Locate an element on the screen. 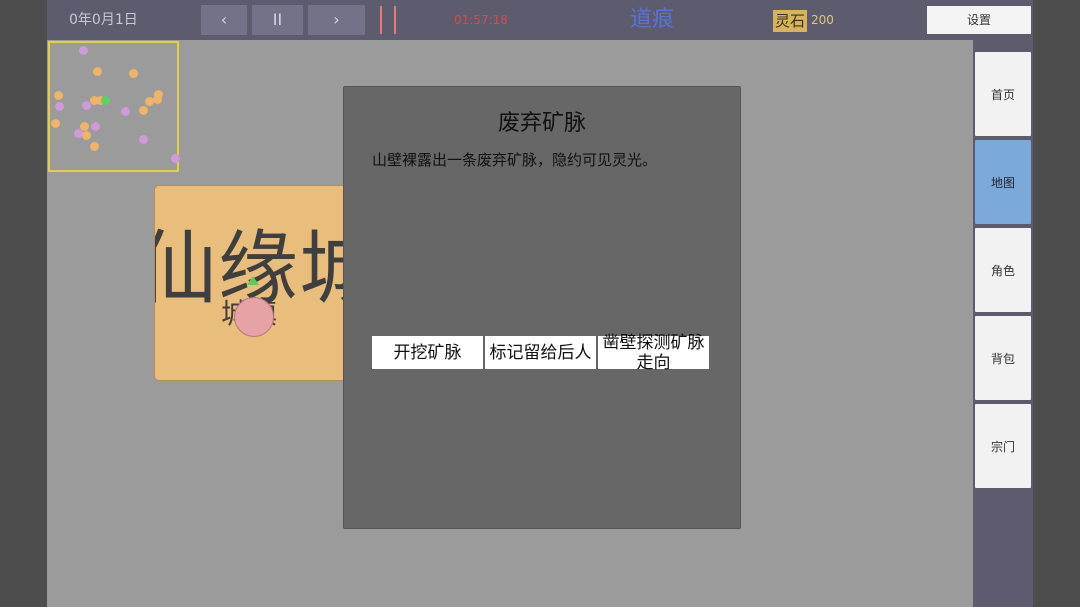 The image size is (1080, 607). game-title: 道痕 is located at coordinates (652, 19).